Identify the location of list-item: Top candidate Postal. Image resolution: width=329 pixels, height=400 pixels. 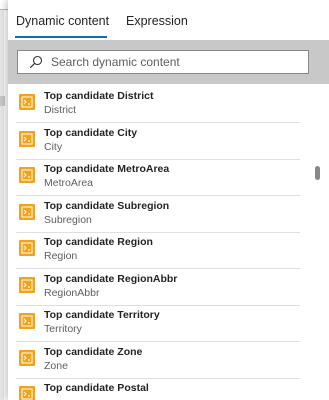
(154, 390).